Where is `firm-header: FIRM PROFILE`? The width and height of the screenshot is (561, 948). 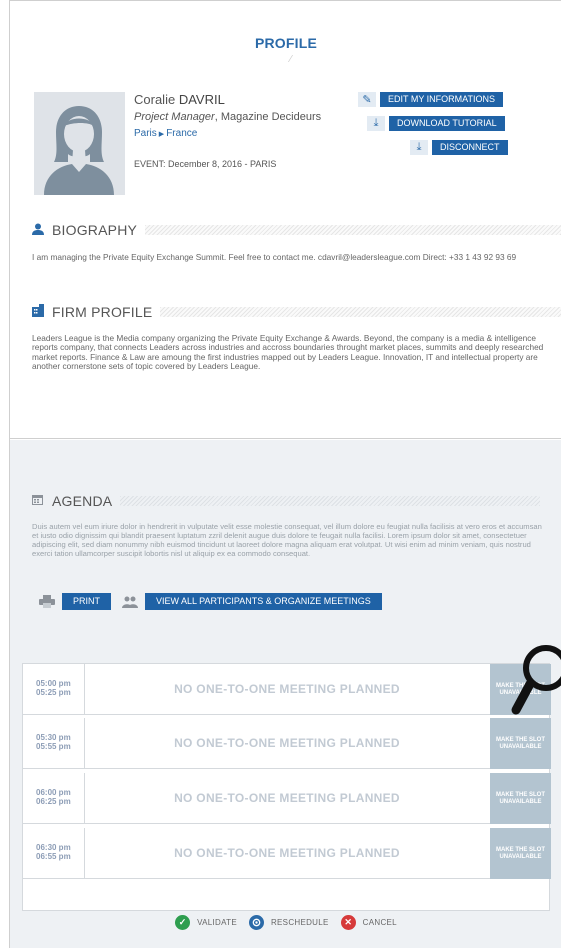
firm-header: FIRM PROFILE is located at coordinates (296, 312).